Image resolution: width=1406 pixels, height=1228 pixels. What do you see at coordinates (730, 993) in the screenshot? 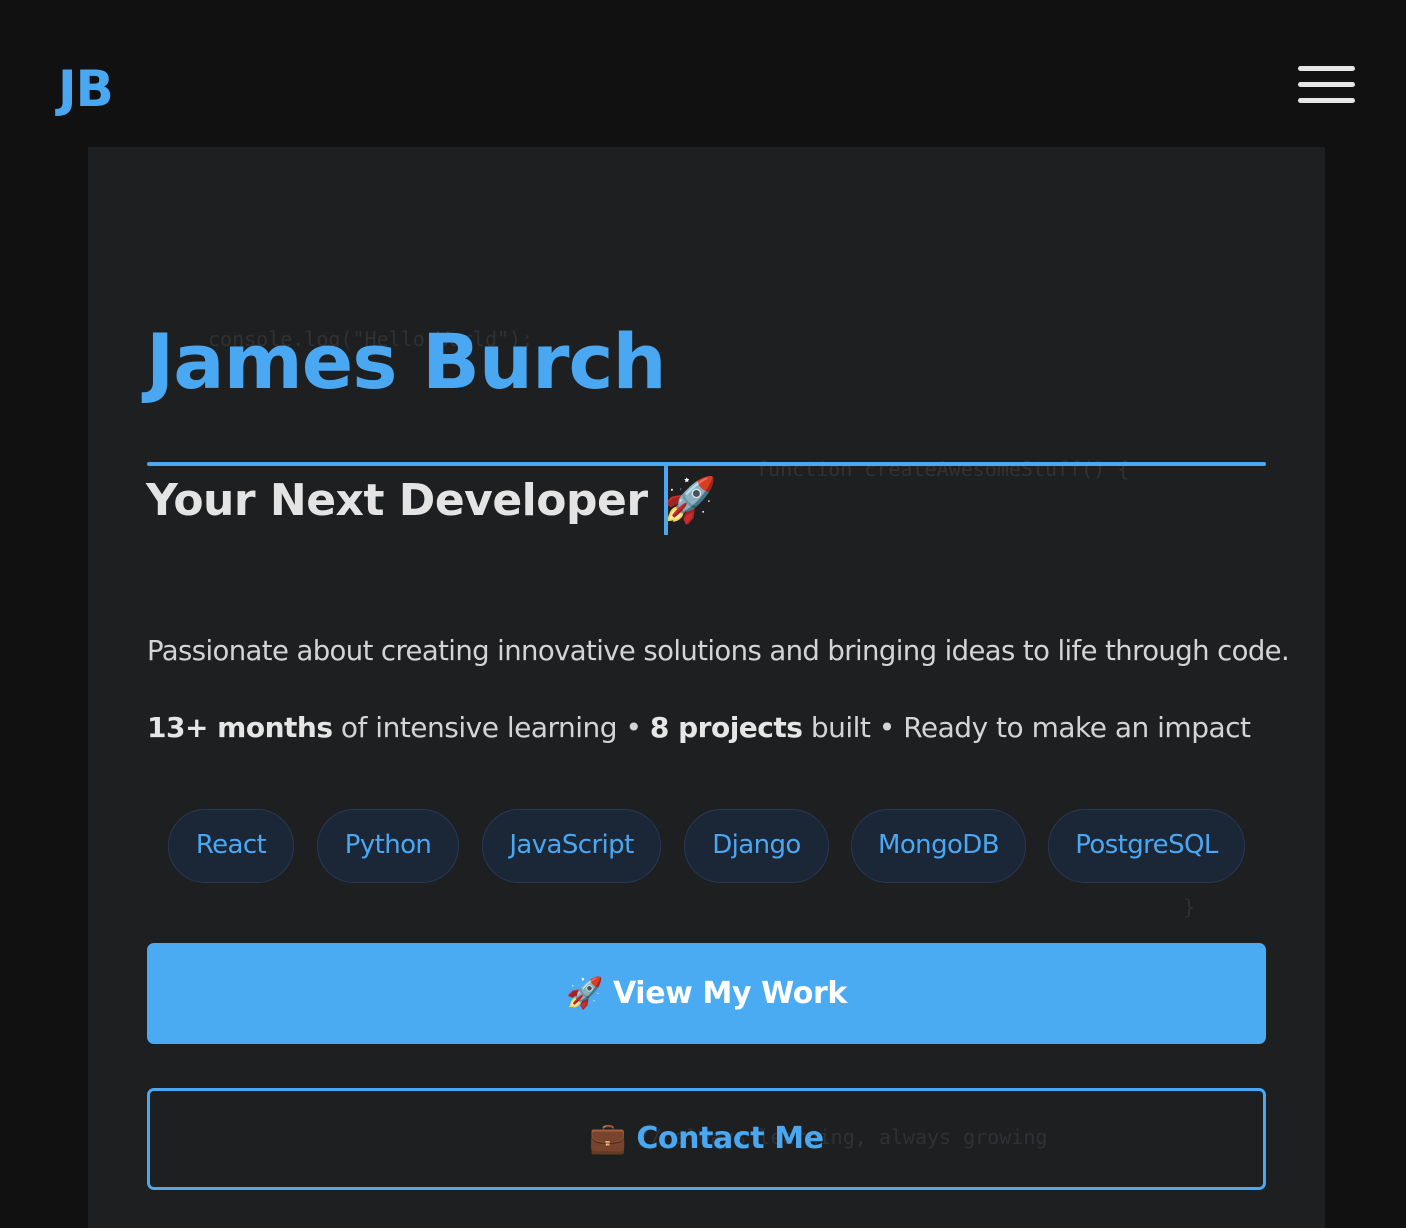
I see `view-my-work-label: View My Work` at bounding box center [730, 993].